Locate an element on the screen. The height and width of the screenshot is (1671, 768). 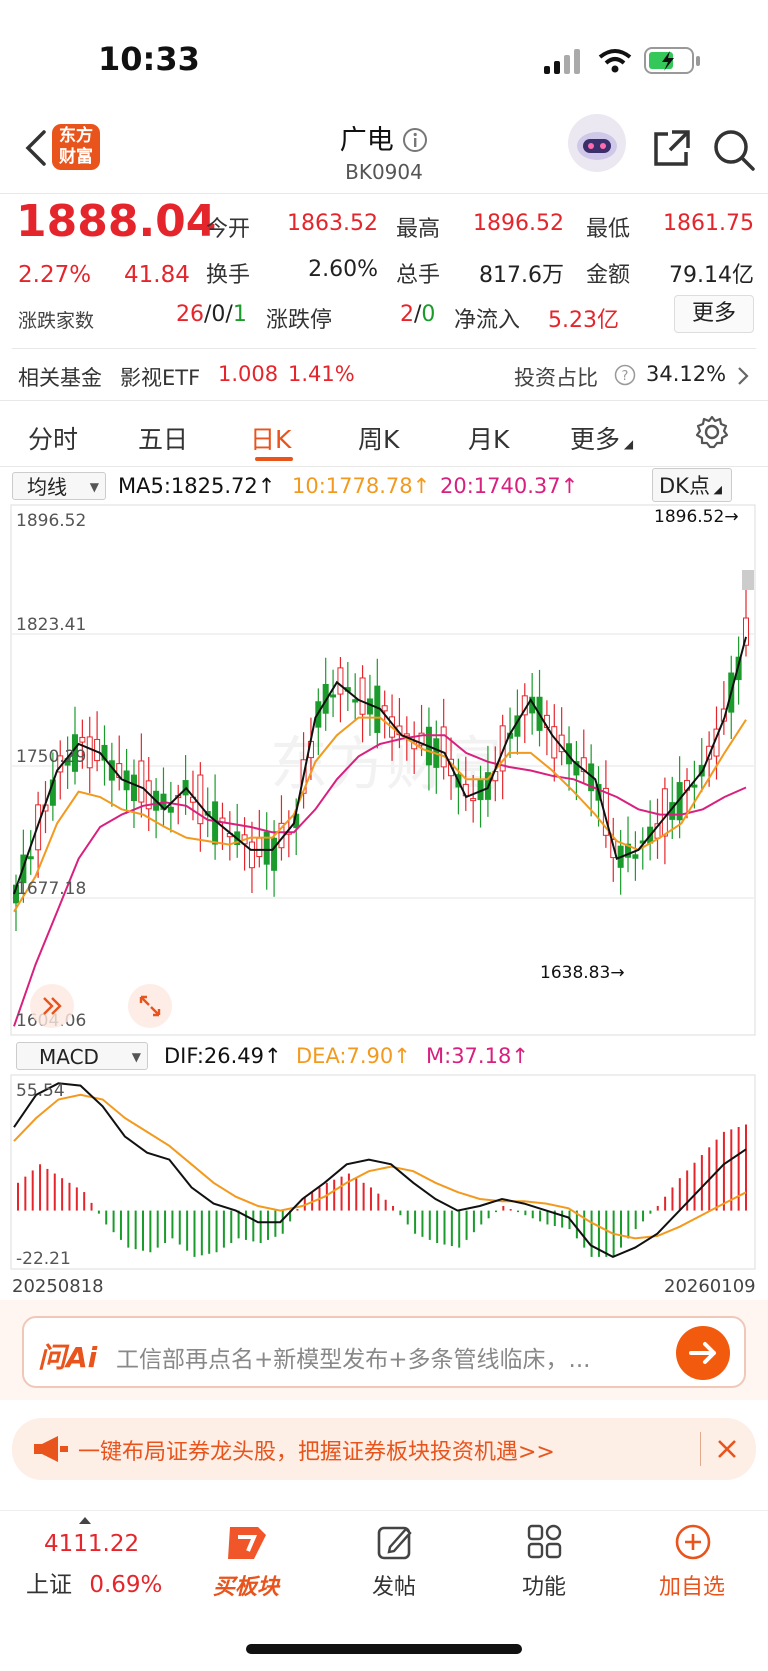
nav-add-watchlist: 加自选 is located at coordinates (692, 1566).